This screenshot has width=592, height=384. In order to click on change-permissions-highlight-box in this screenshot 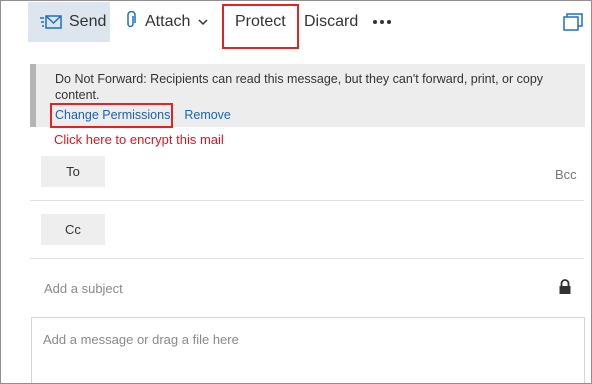, I will do `click(111, 115)`.